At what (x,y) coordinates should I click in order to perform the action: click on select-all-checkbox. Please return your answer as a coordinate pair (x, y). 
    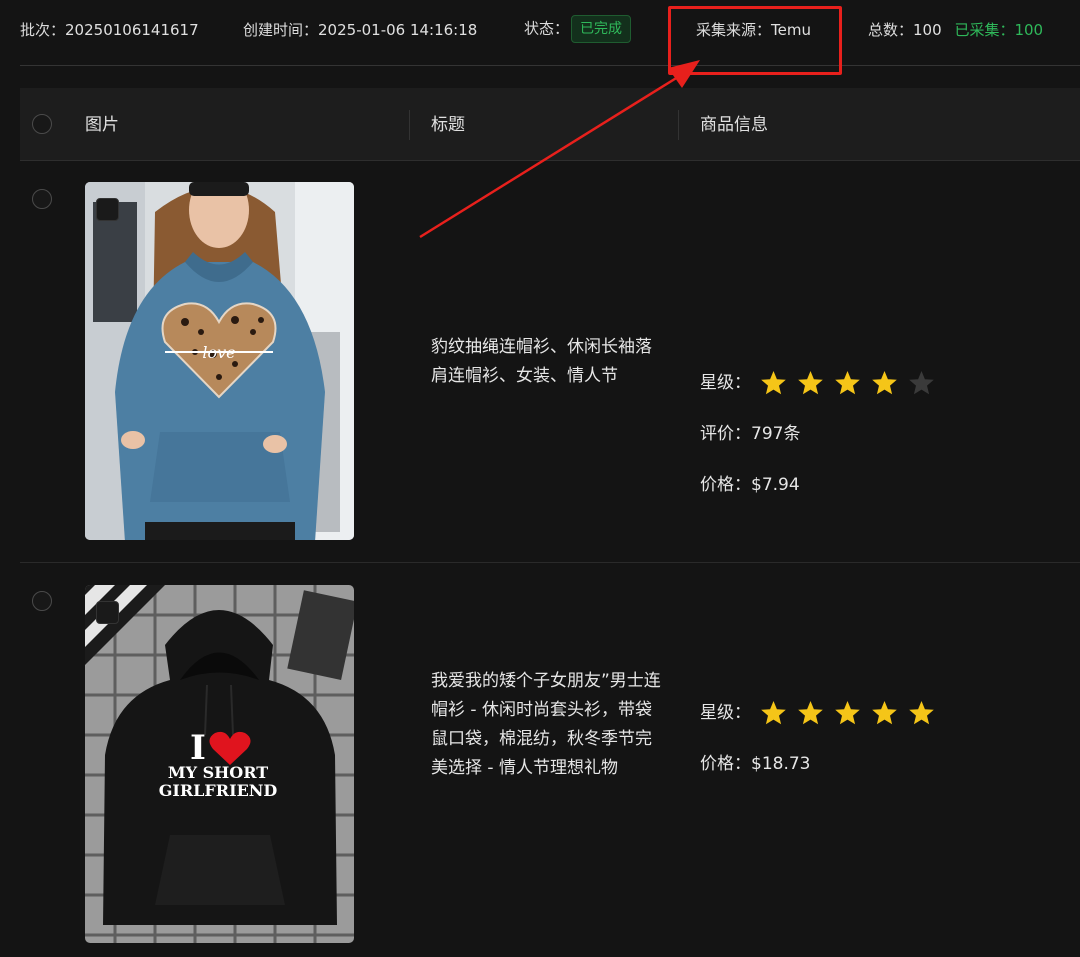
    Looking at the image, I should click on (42, 124).